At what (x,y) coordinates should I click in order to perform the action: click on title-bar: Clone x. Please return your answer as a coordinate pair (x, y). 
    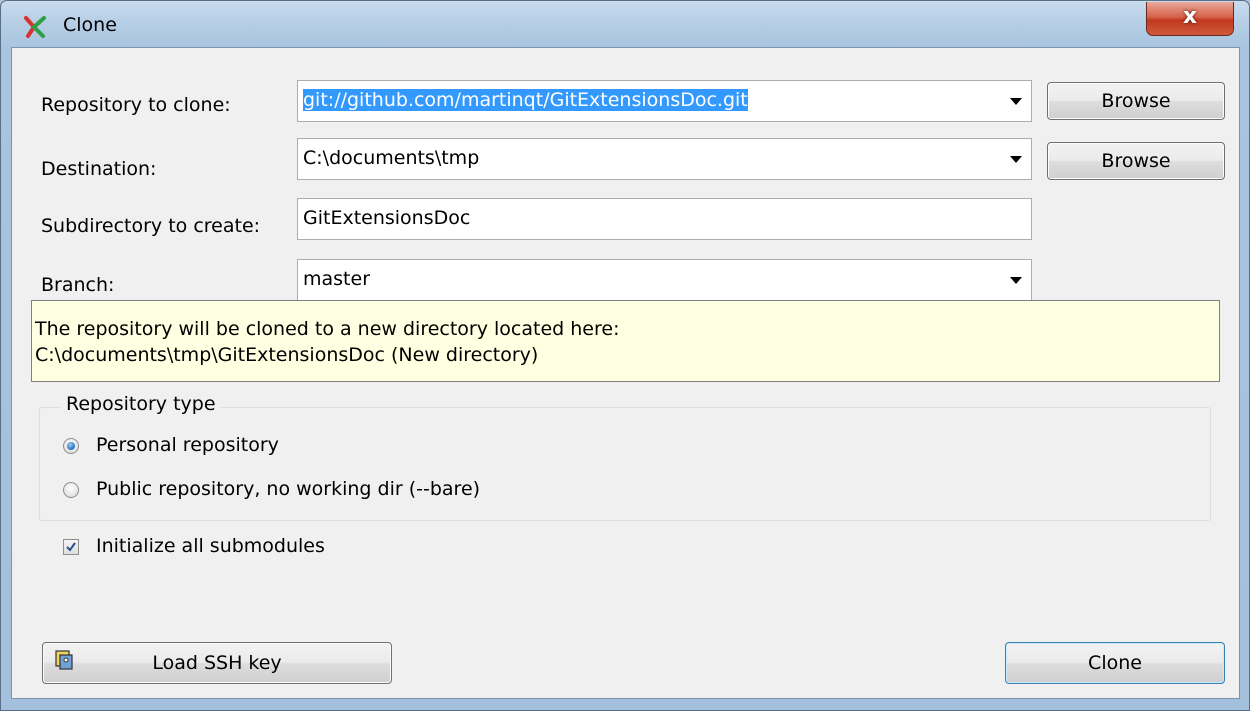
    Looking at the image, I should click on (625, 24).